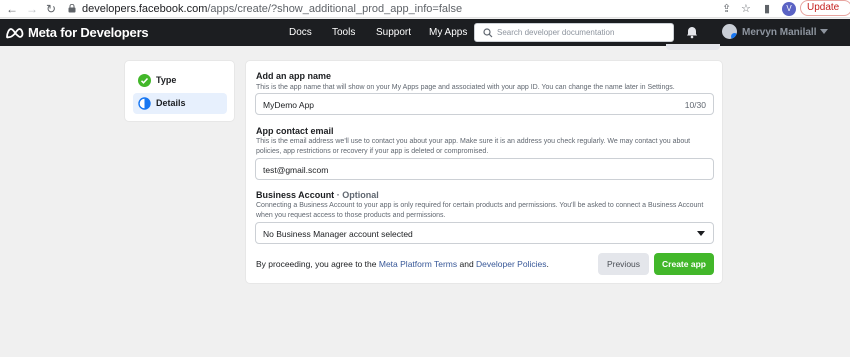 This screenshot has height=357, width=850. What do you see at coordinates (547, 264) in the screenshot?
I see `terms-suffix: .` at bounding box center [547, 264].